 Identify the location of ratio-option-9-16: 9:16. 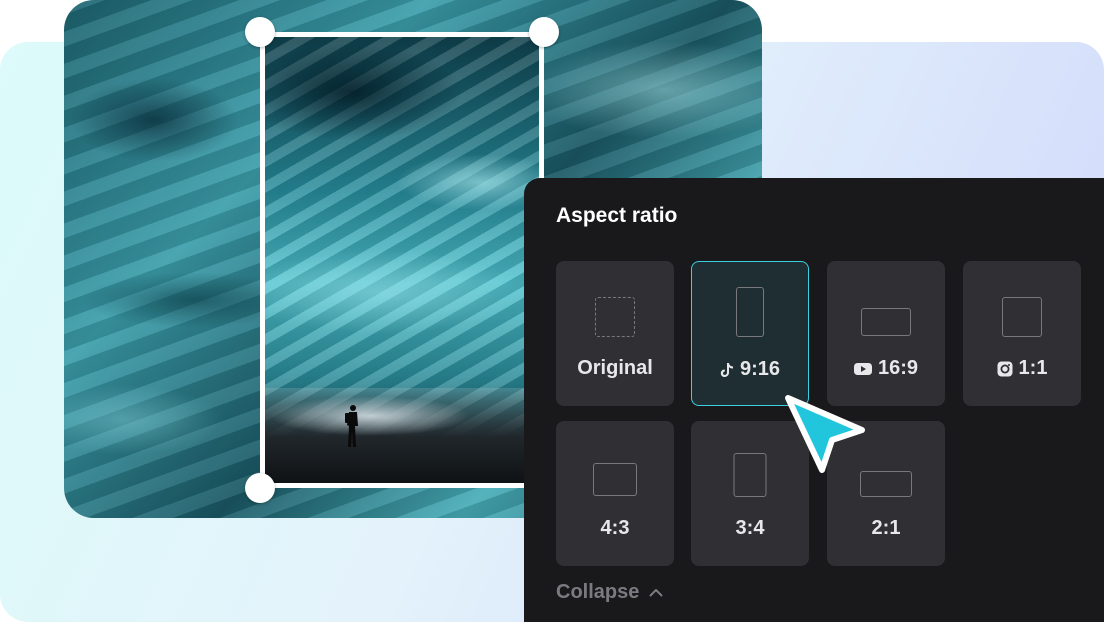
(750, 333).